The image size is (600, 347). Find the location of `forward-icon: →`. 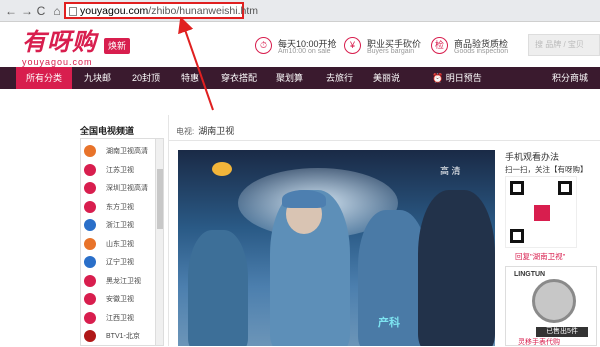

forward-icon: → is located at coordinates (27, 11).